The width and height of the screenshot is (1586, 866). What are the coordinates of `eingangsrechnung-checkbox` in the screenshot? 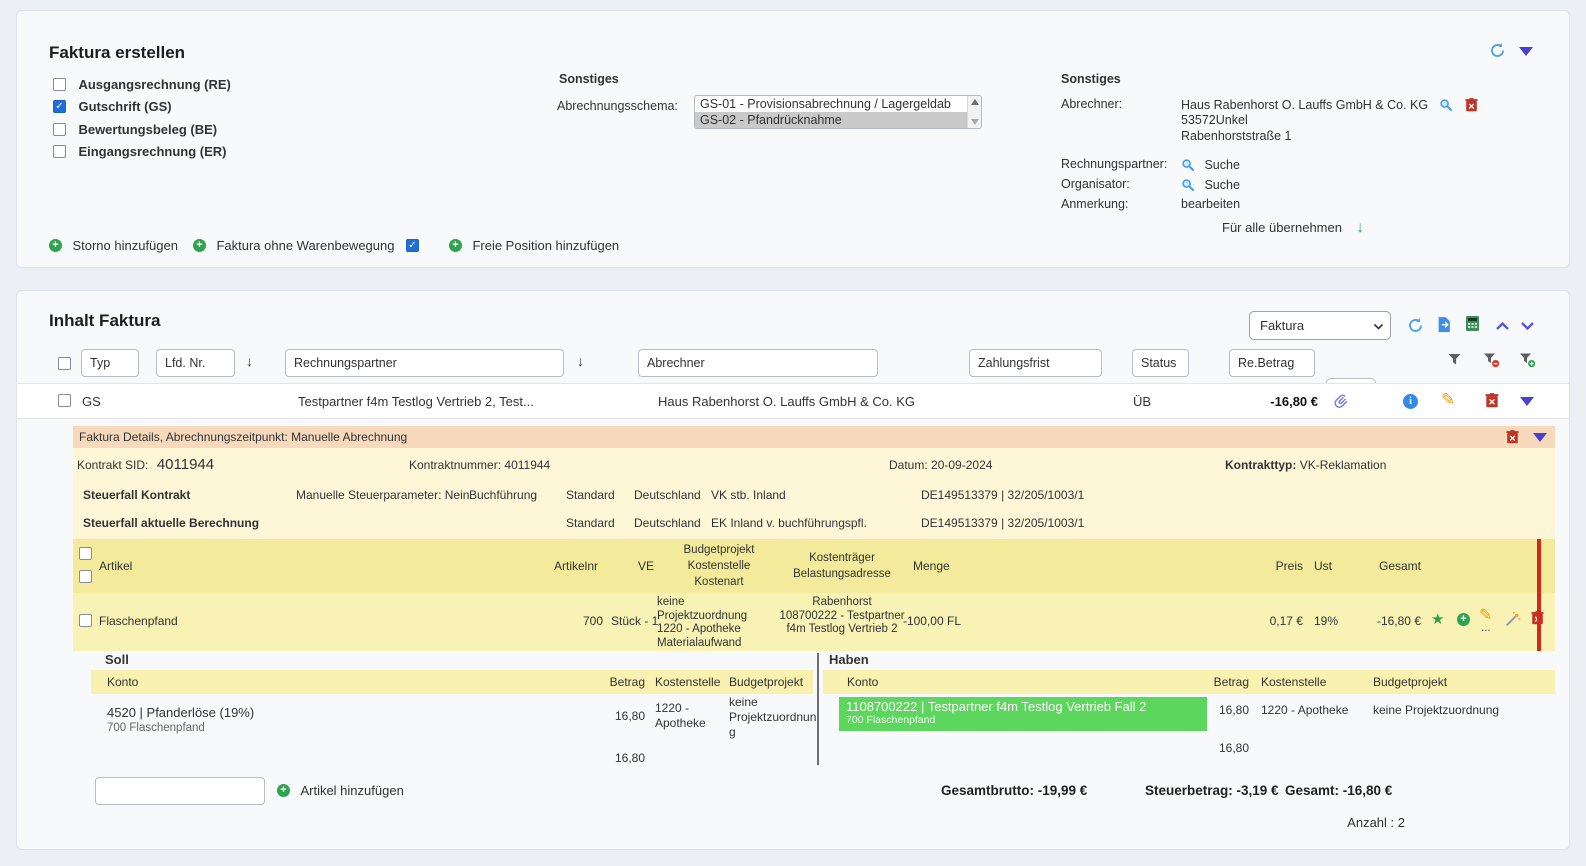 It's located at (59, 152).